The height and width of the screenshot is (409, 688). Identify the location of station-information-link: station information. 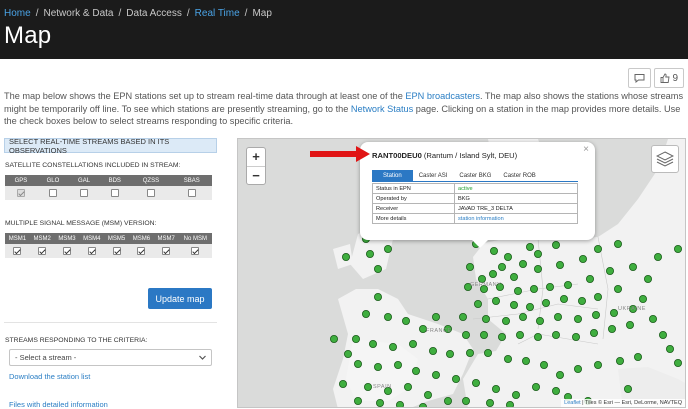
(516, 218).